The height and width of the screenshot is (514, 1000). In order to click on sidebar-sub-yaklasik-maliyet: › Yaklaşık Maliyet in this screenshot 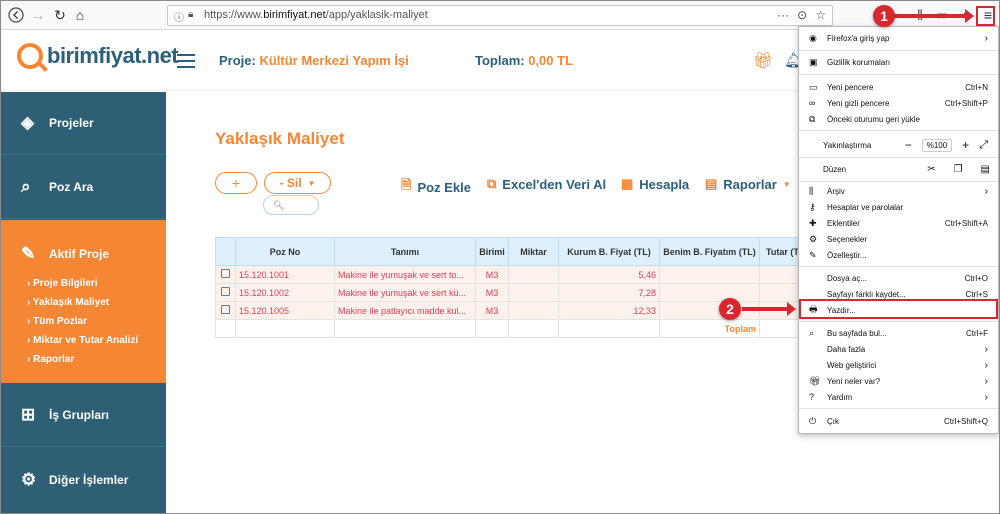, I will do `click(96, 302)`.